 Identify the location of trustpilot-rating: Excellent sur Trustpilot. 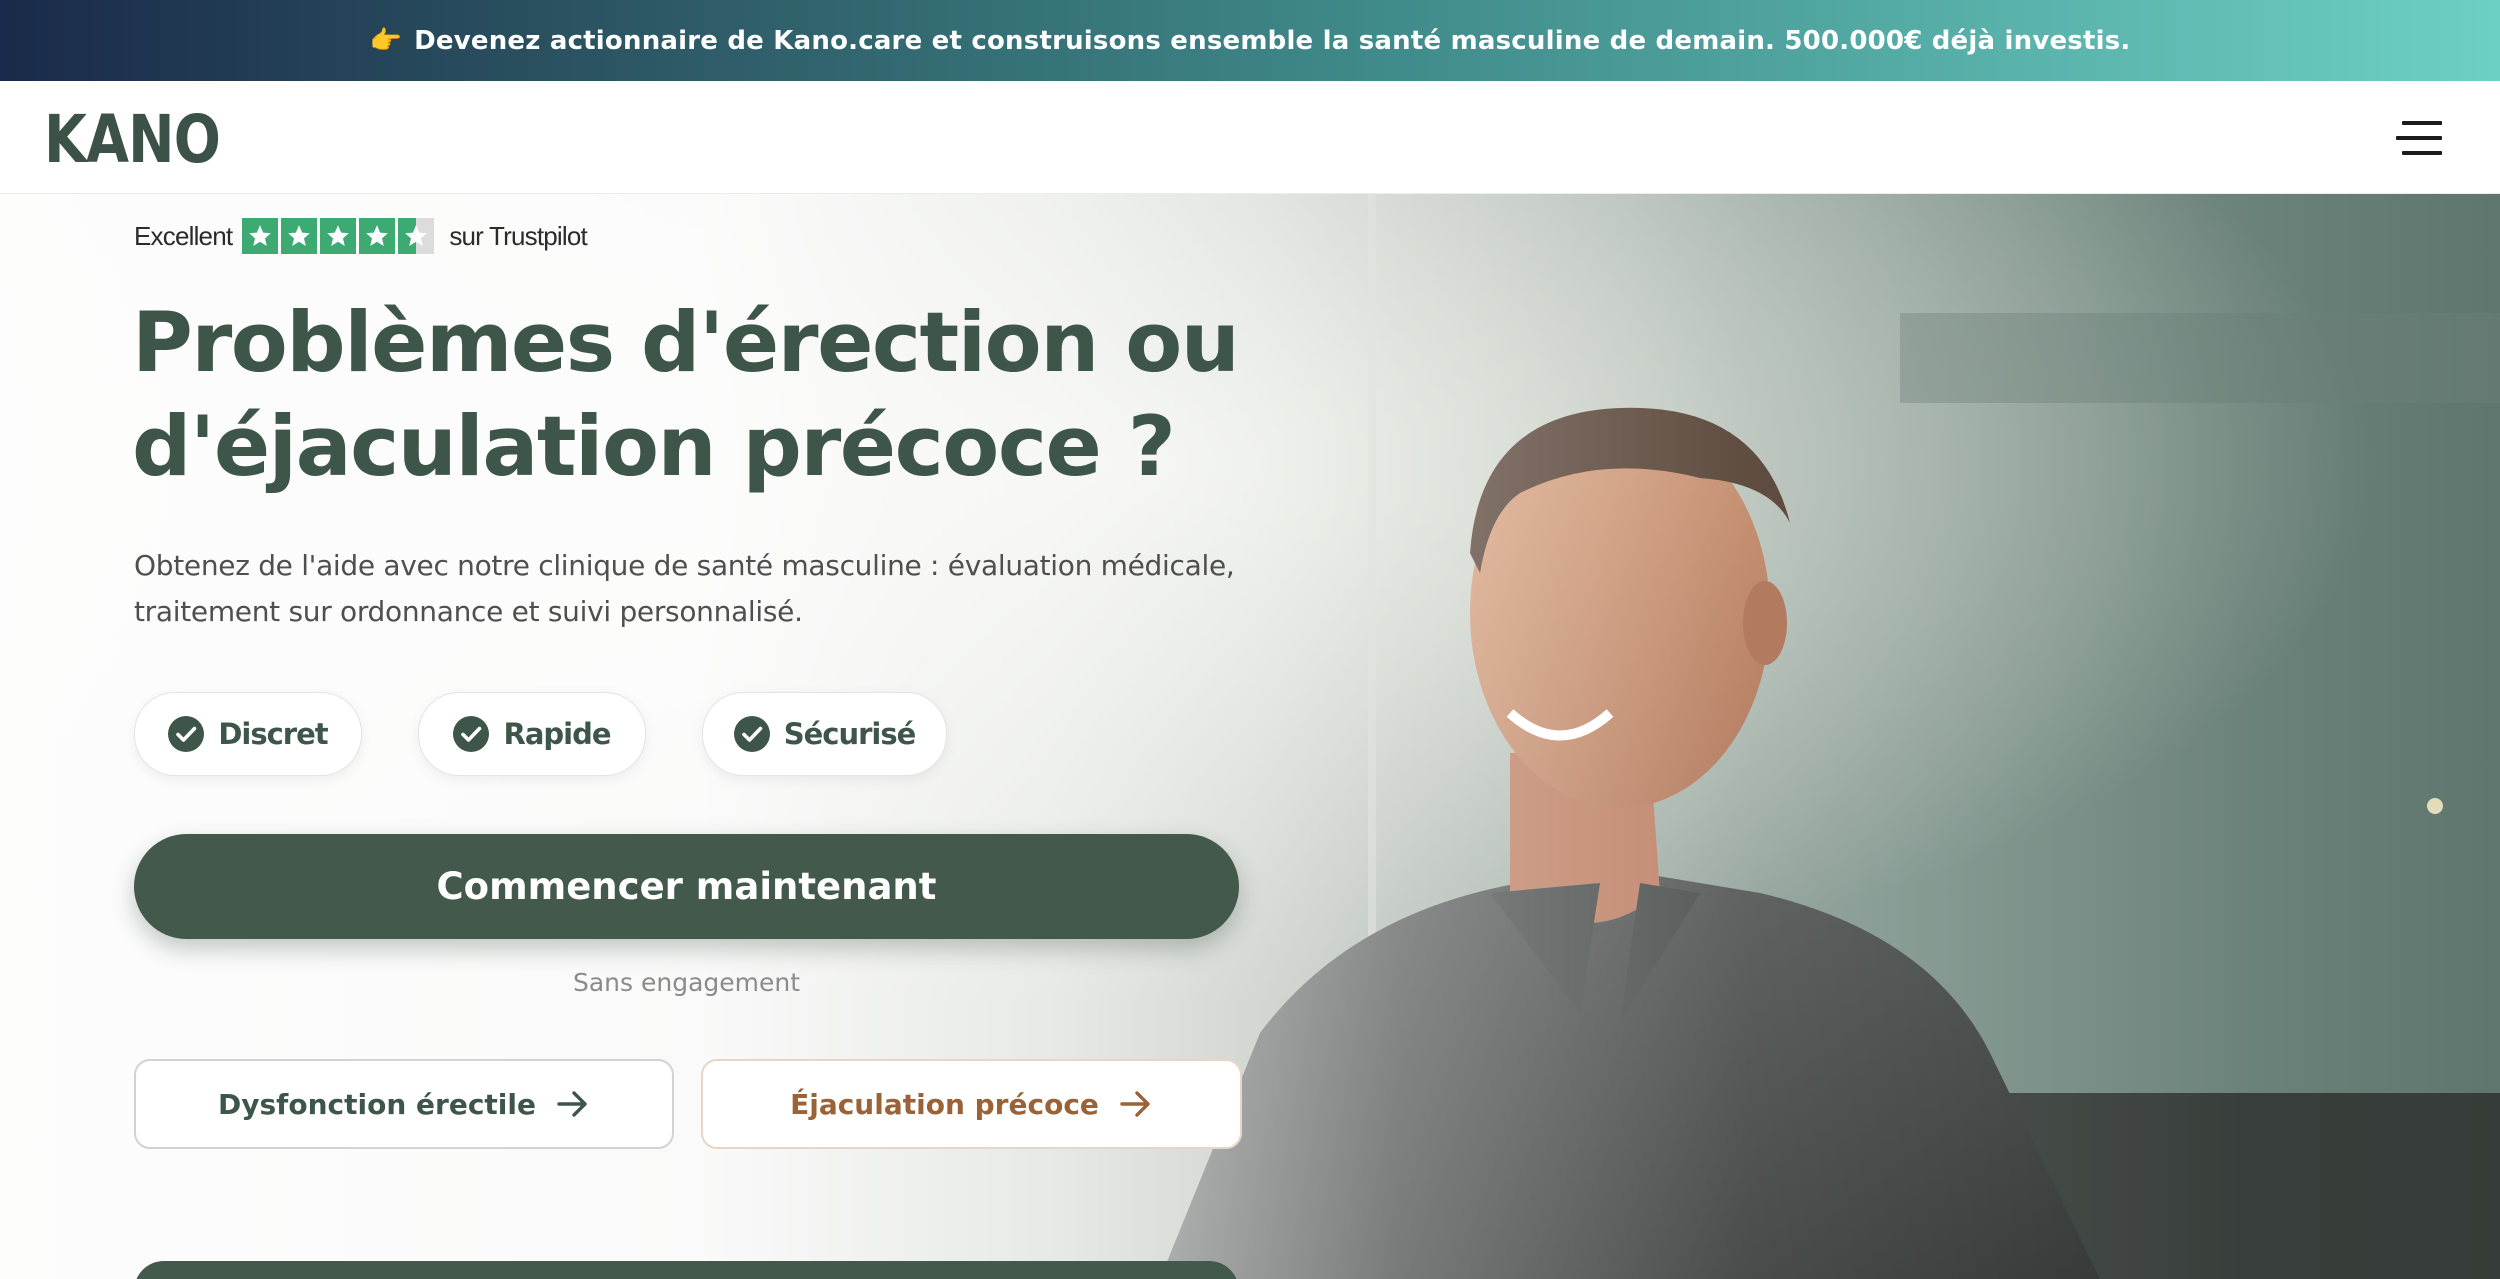
(361, 236).